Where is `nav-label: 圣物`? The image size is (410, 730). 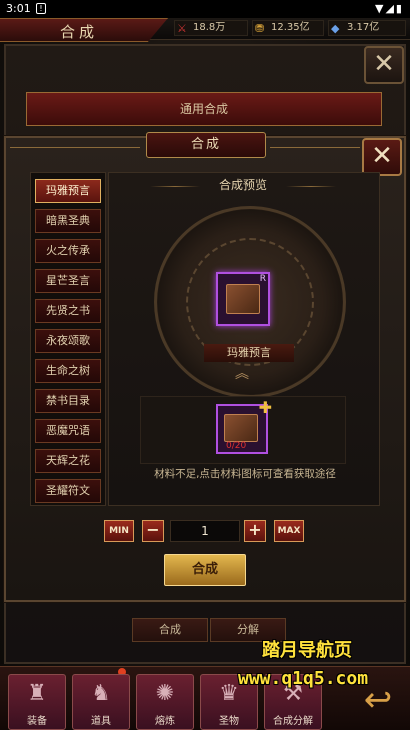 nav-label: 圣物 is located at coordinates (229, 721).